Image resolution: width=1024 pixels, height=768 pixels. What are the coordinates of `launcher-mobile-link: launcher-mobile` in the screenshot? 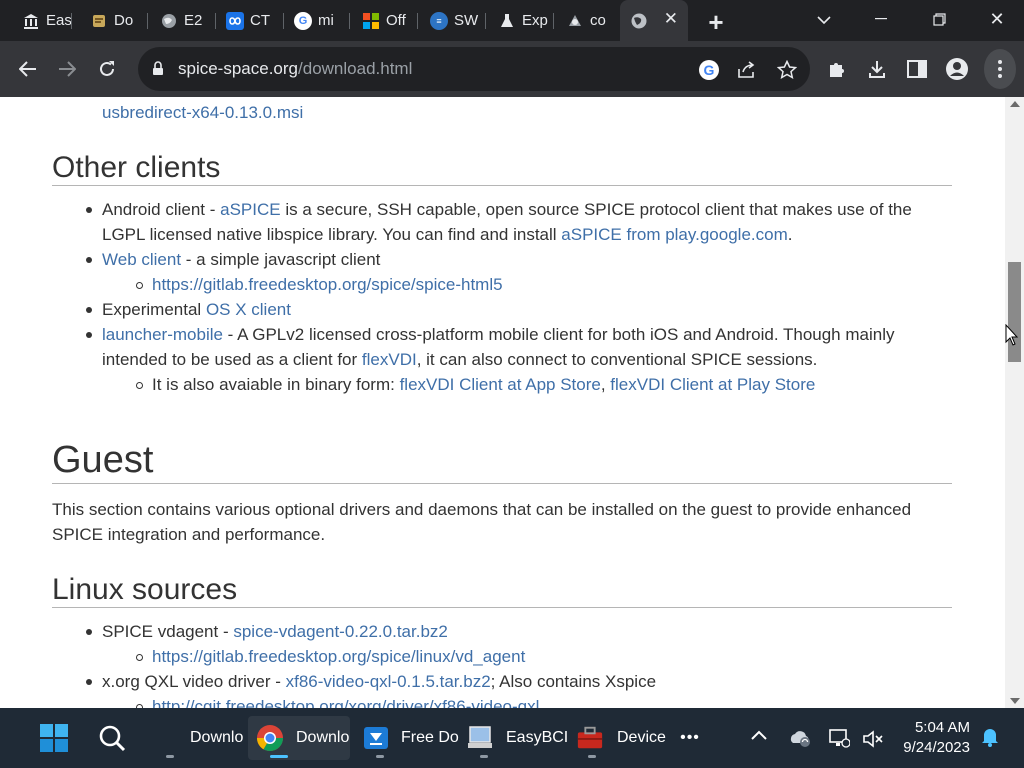 It's located at (162, 334).